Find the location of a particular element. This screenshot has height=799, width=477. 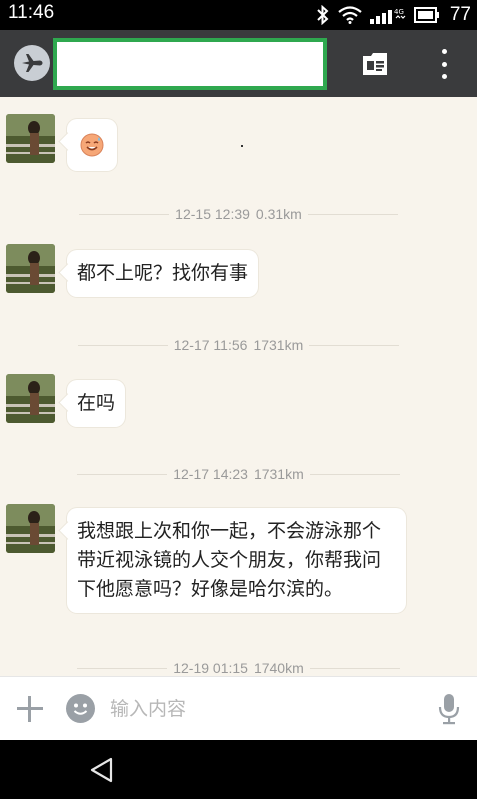

profile-card-icon is located at coordinates (375, 64).